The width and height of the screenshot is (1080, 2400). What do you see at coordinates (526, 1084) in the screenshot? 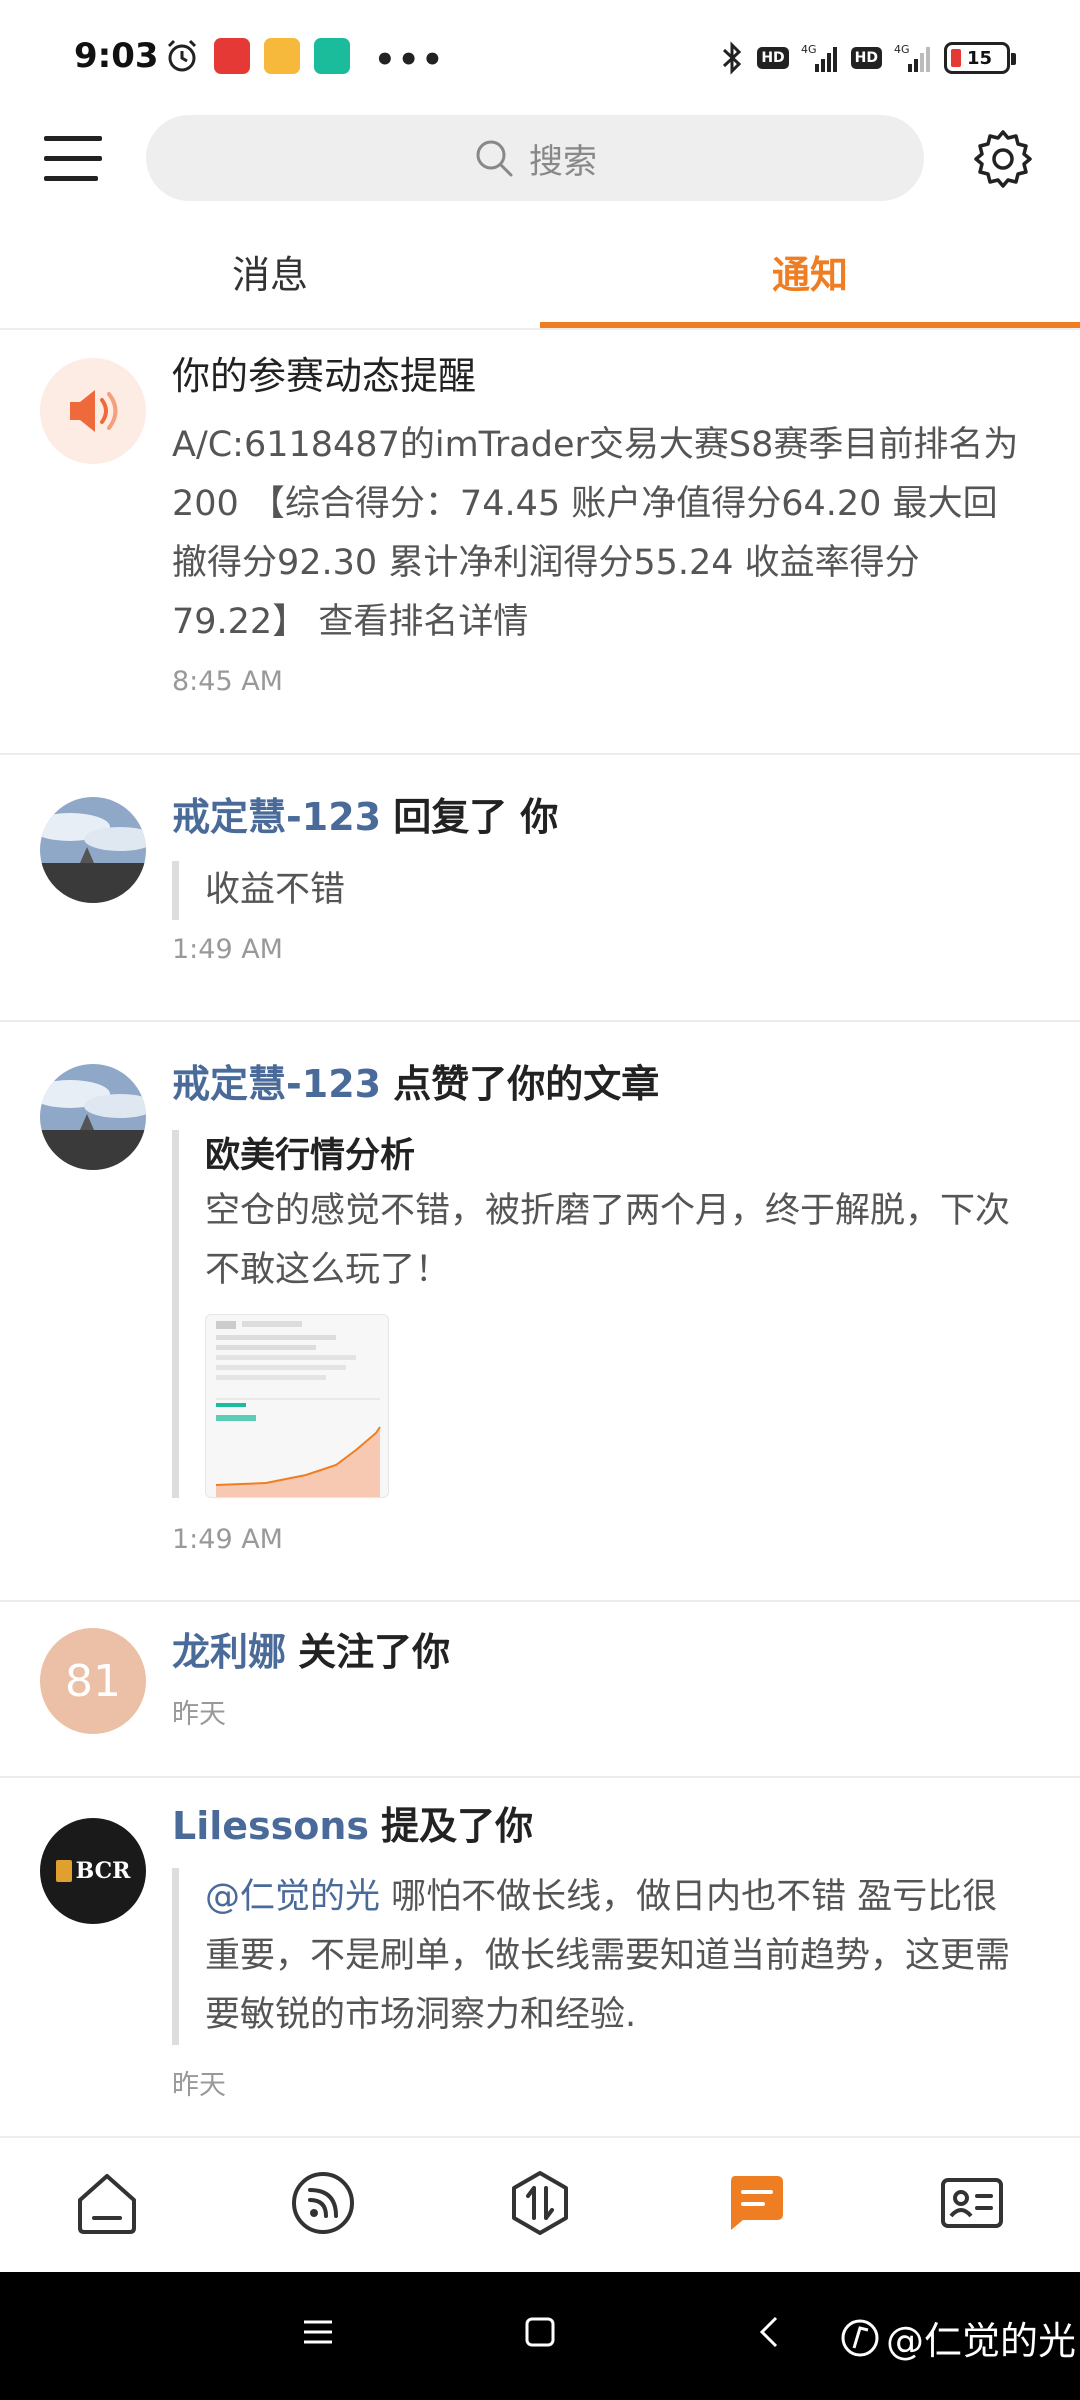
I see `notification-action: 点赞了你的文章` at bounding box center [526, 1084].